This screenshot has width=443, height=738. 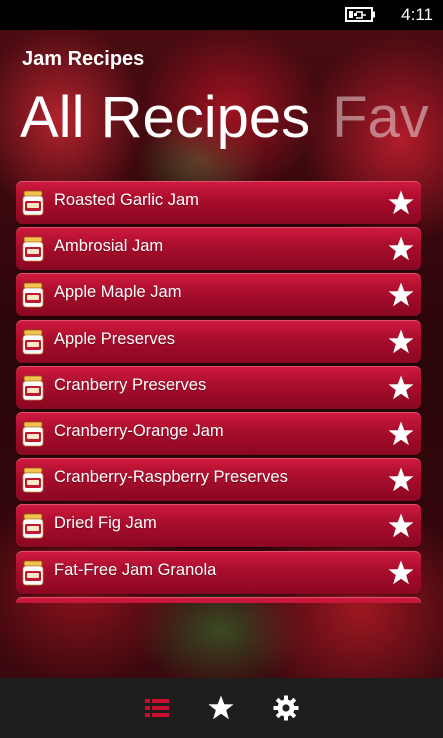 What do you see at coordinates (218, 572) in the screenshot?
I see `list-item: Fat-Free Jam Granola` at bounding box center [218, 572].